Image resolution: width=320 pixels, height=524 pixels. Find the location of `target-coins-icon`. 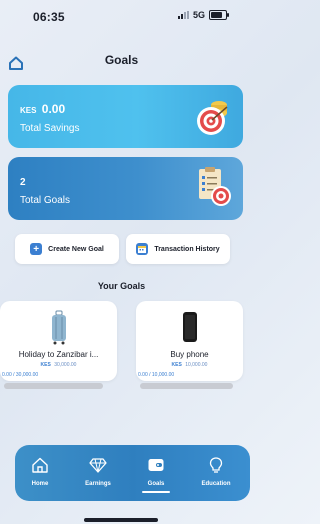

target-coins-icon is located at coordinates (212, 118).